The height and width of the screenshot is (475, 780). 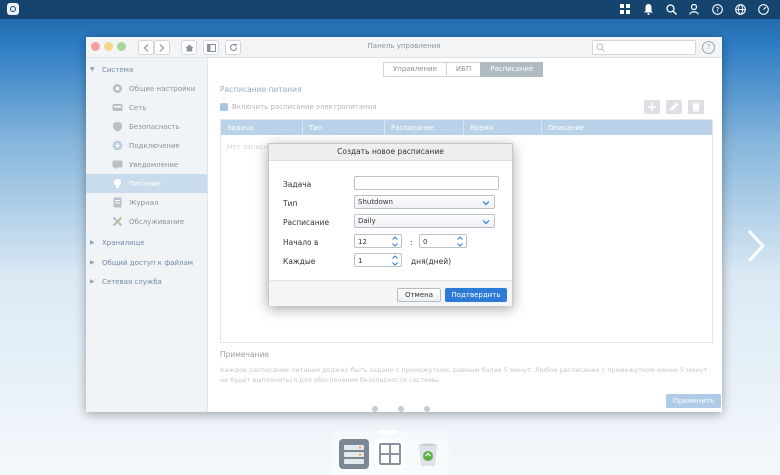 What do you see at coordinates (388, 432) in the screenshot?
I see `dock-active-indicator` at bounding box center [388, 432].